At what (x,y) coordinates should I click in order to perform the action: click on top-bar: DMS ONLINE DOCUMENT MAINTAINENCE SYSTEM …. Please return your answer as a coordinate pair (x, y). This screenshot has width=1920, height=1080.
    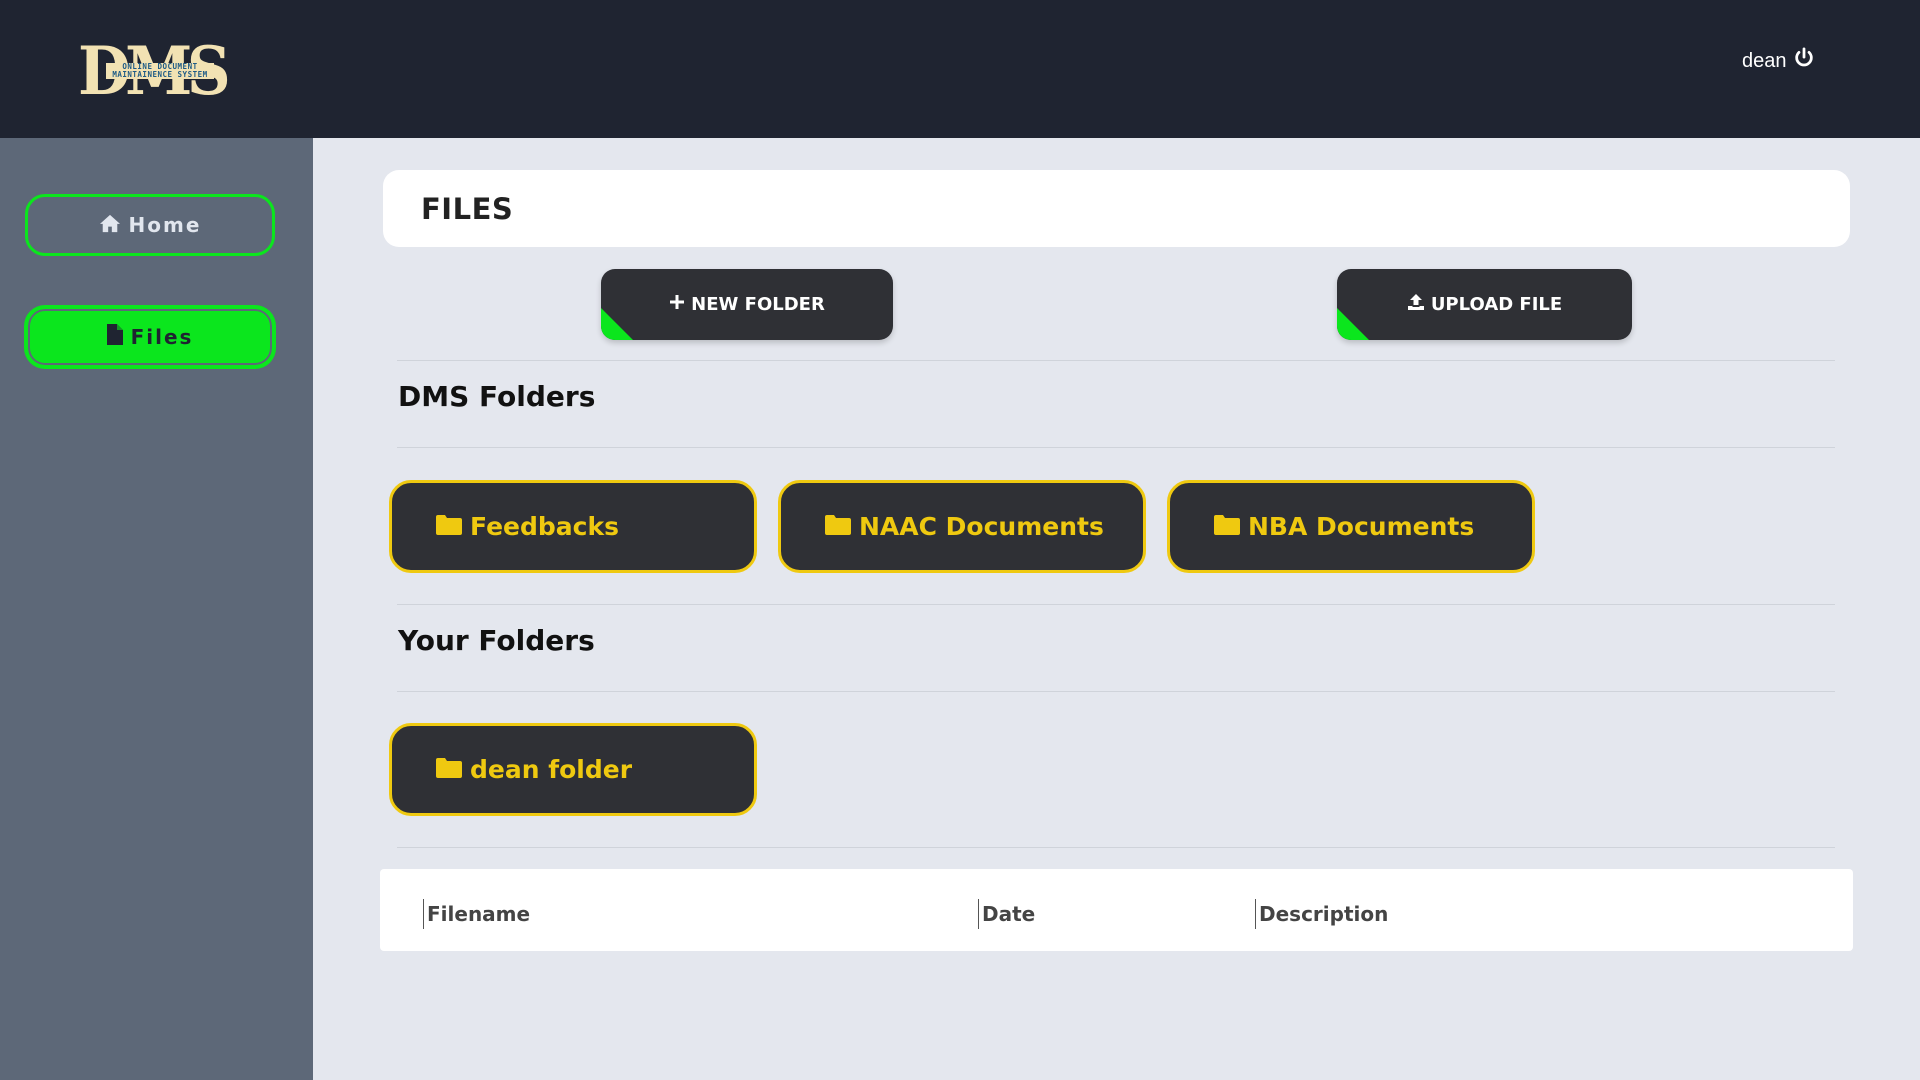
    Looking at the image, I should click on (960, 69).